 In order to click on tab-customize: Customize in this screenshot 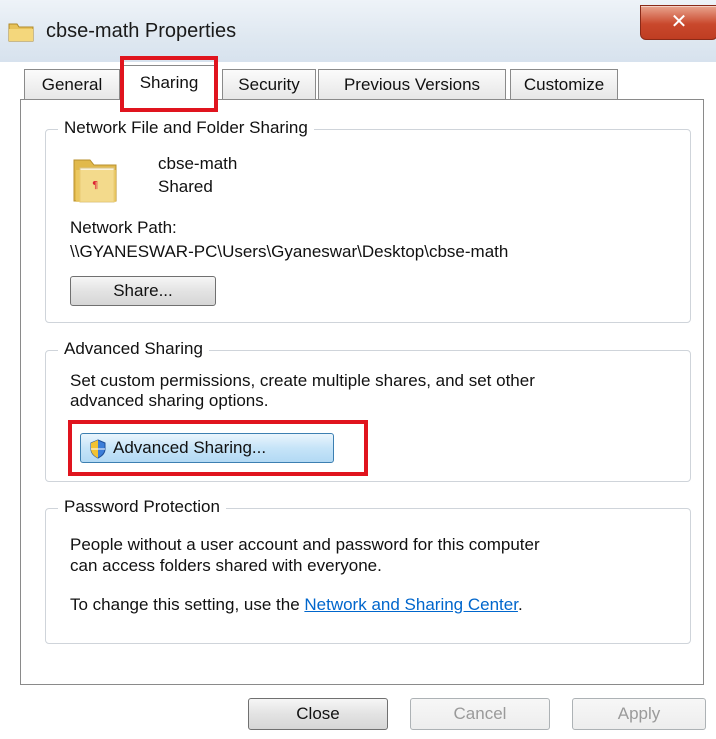, I will do `click(564, 84)`.